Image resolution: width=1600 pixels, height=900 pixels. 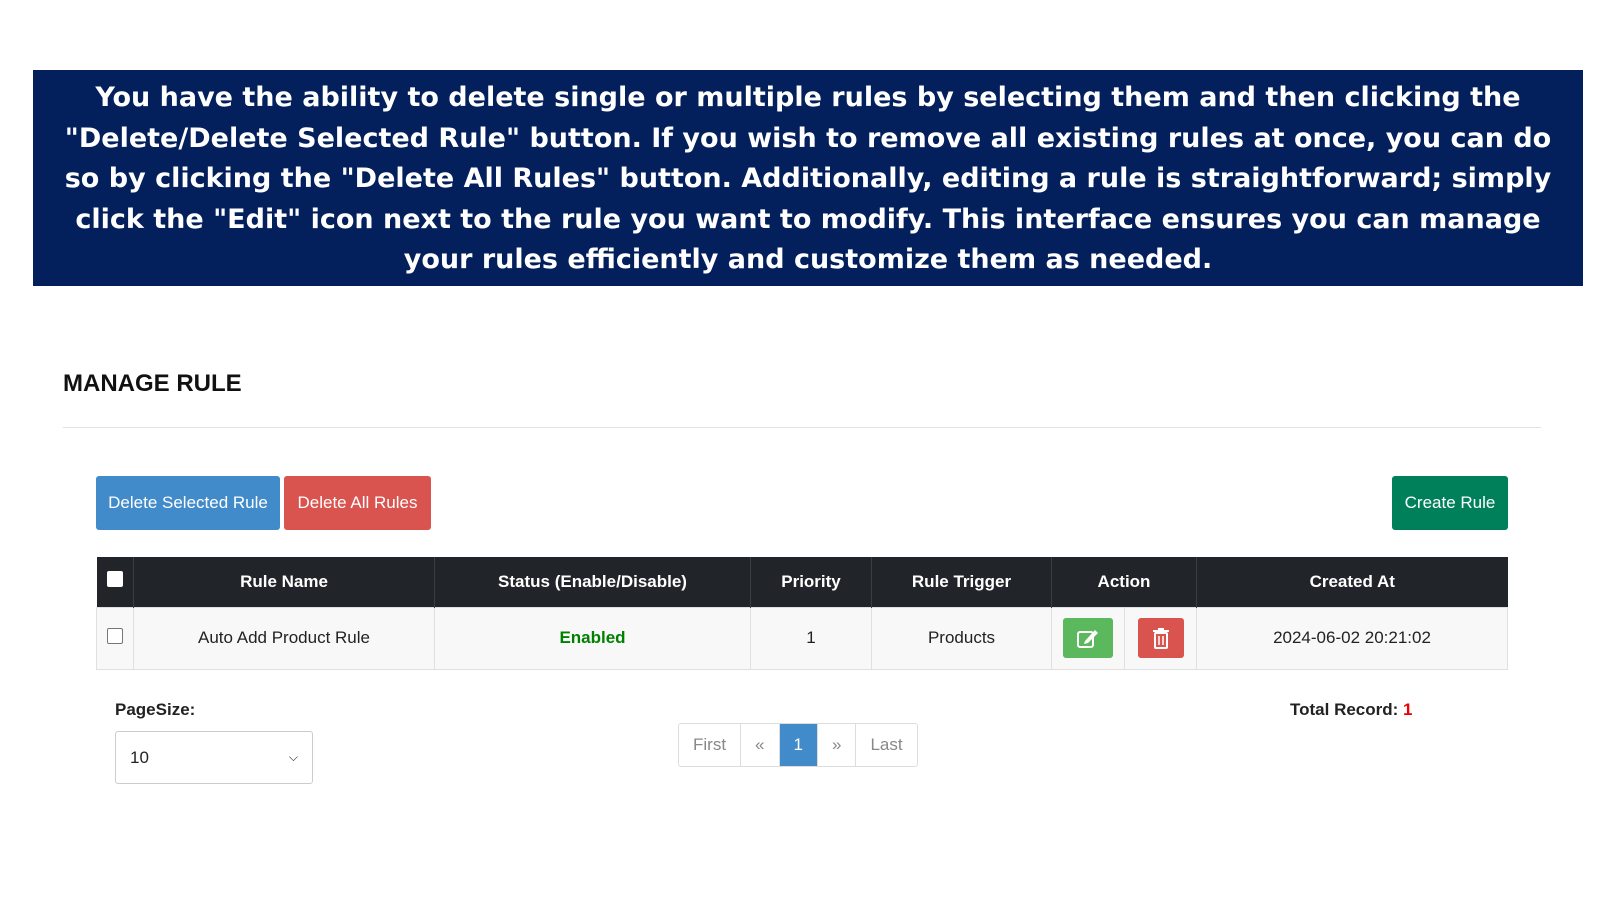 I want to click on page-last: Last, so click(x=885, y=745).